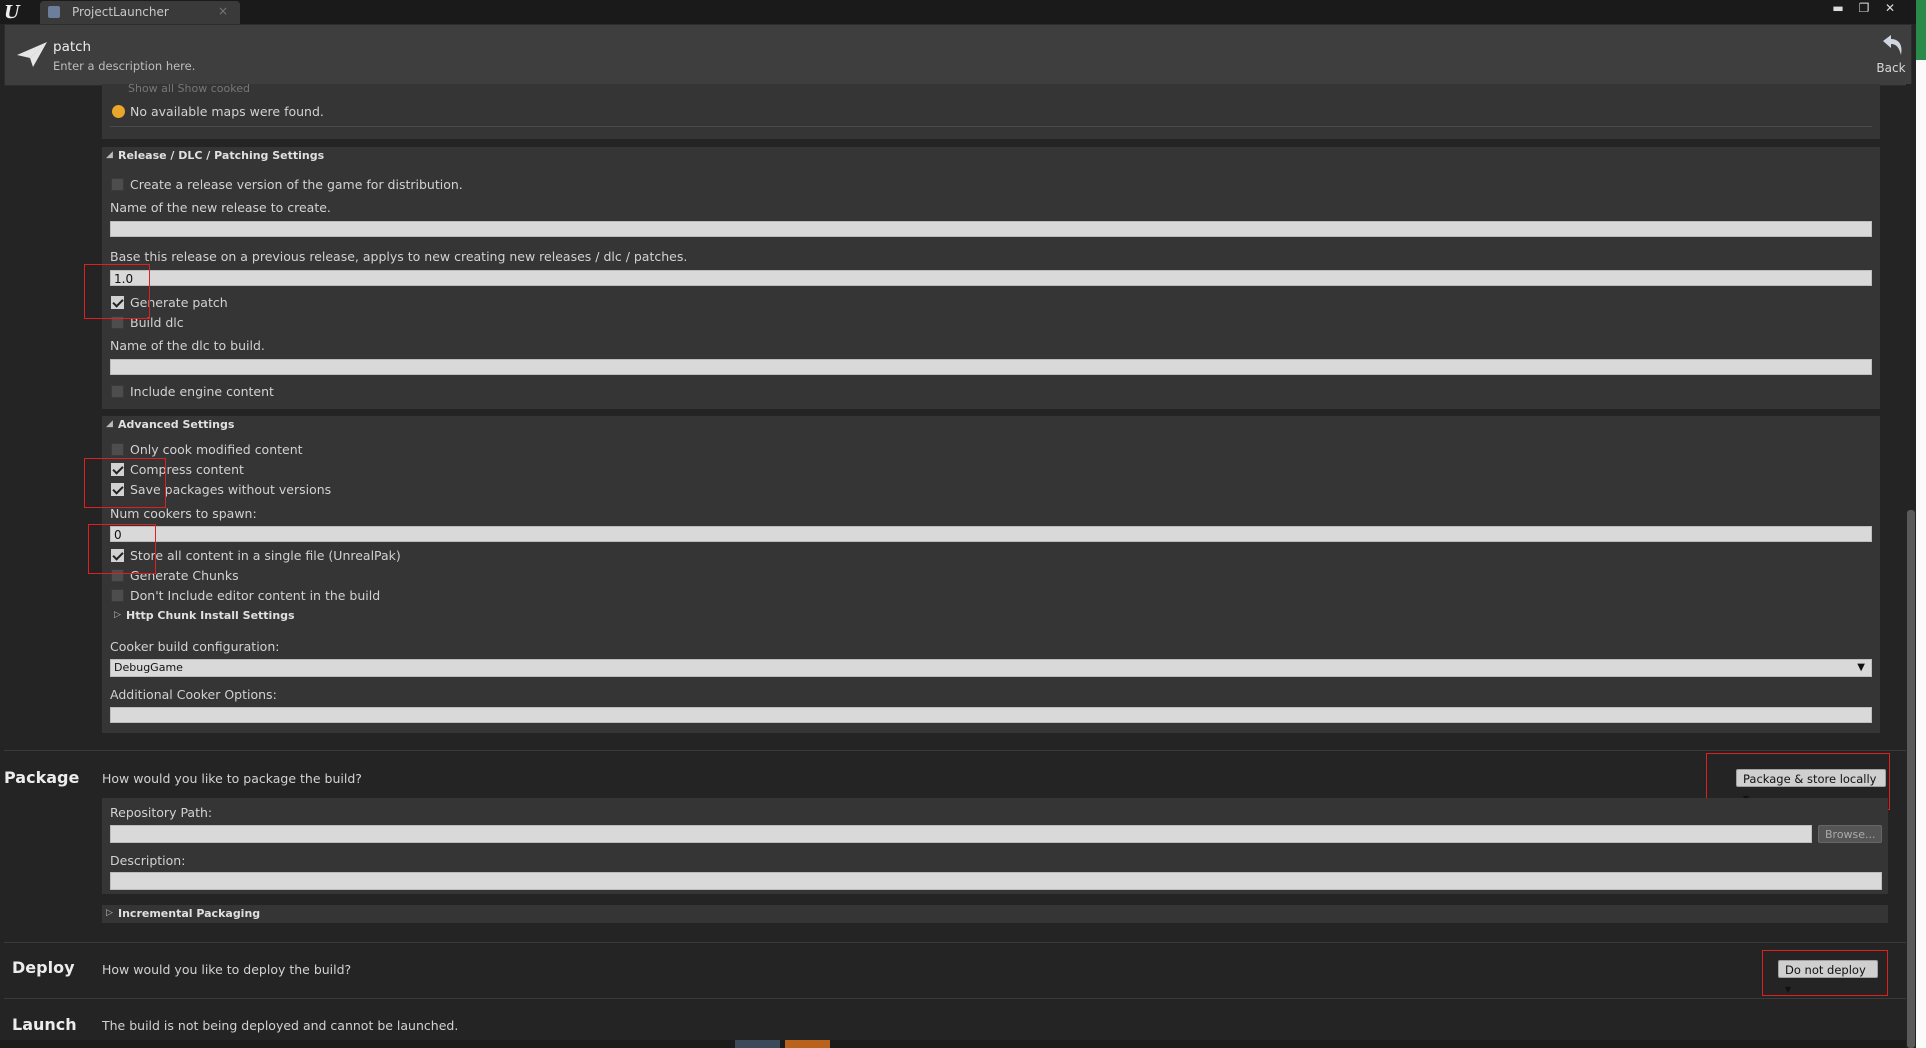  Describe the element at coordinates (995, 914) in the screenshot. I see `incremental-packaging-panel: ▷ Incremental Packaging` at that location.